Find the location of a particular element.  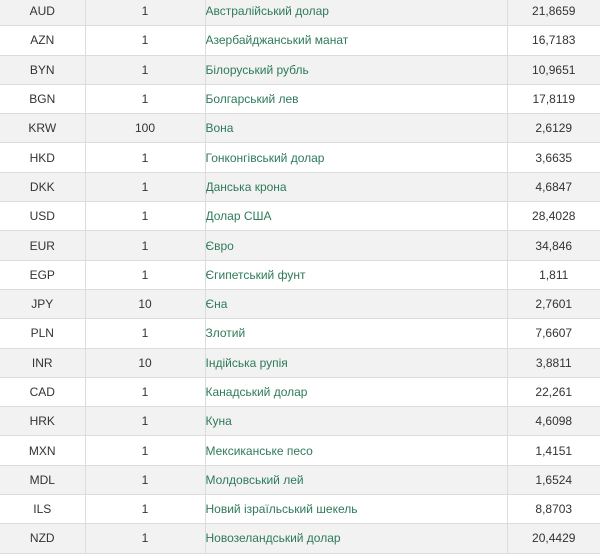

exchange-rate: 34,846 is located at coordinates (553, 245).